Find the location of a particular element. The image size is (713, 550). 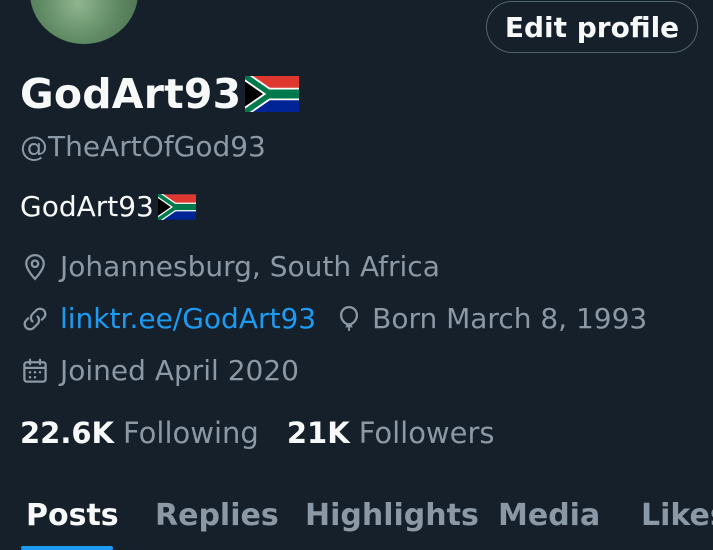

joined-text: Joined April 2020 is located at coordinates (179, 370).